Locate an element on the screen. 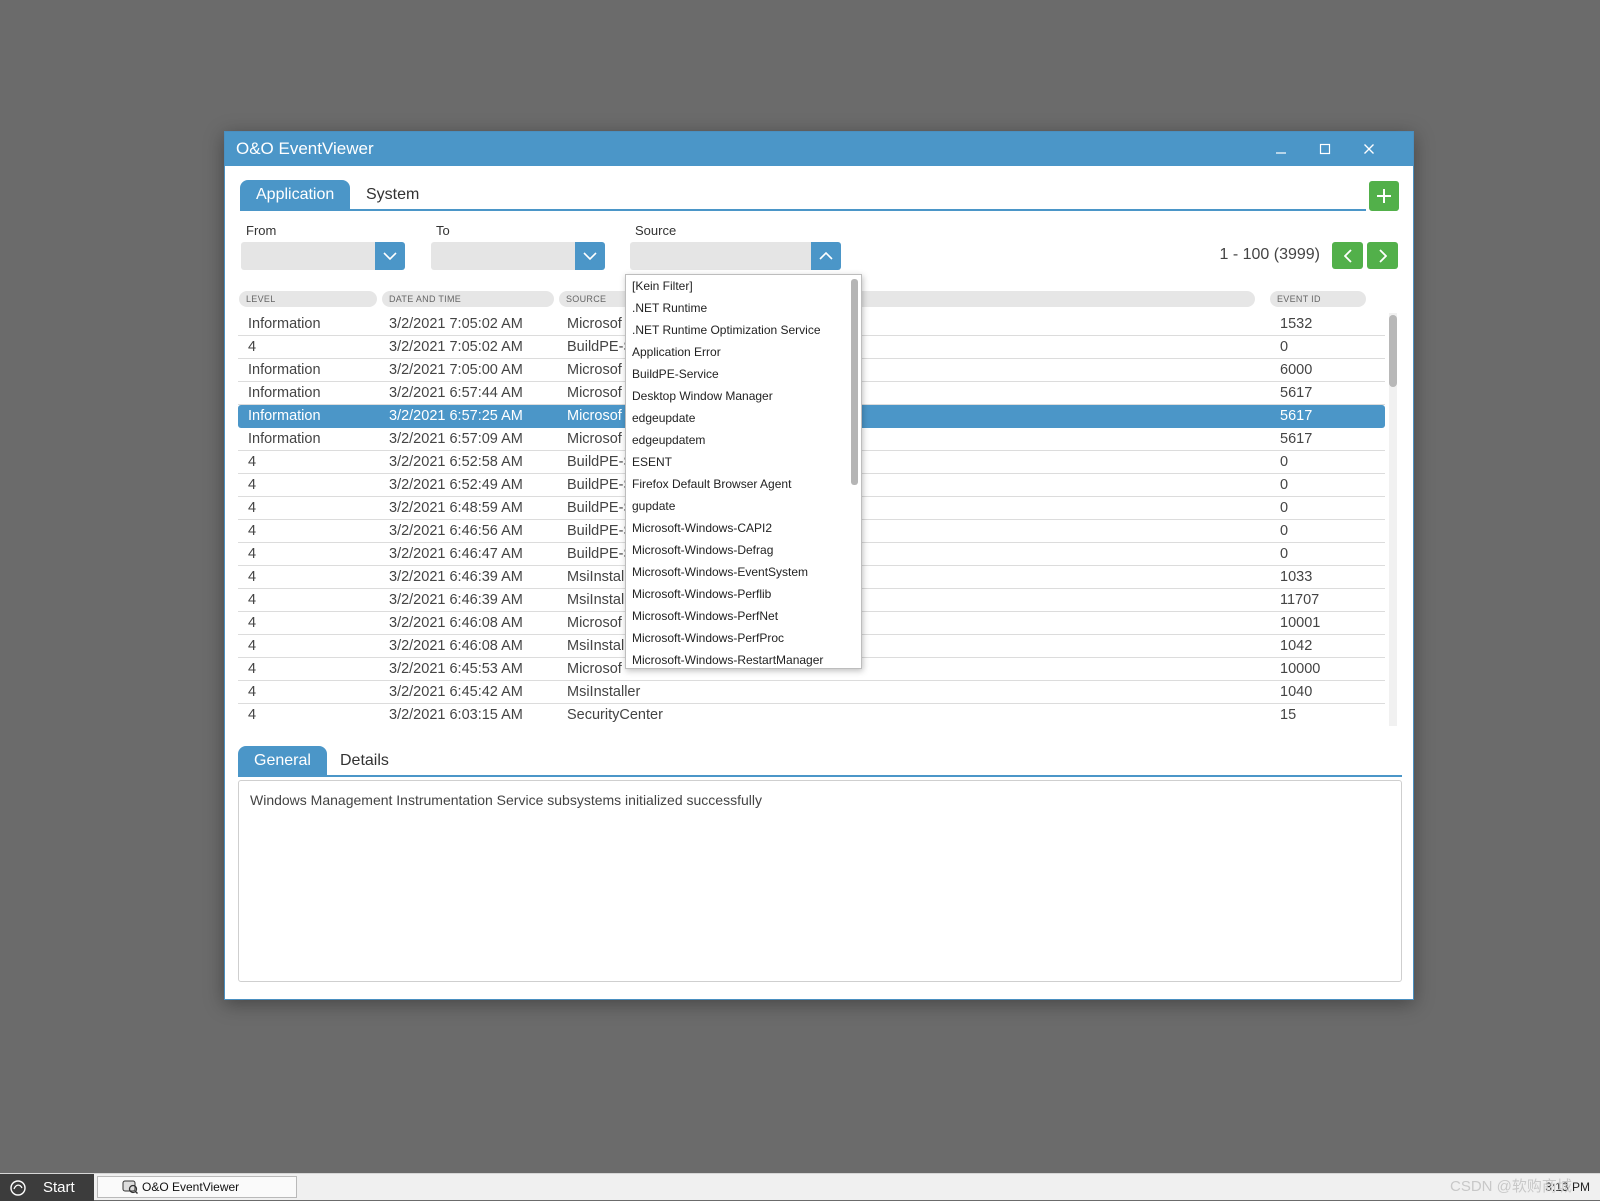  start-button: Start is located at coordinates (47, 1187).